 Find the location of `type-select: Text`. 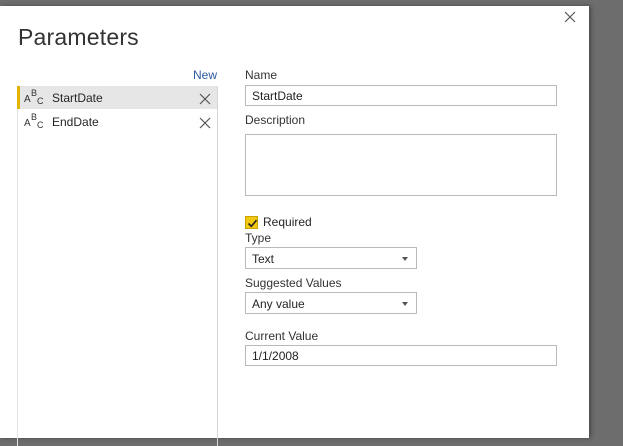

type-select: Text is located at coordinates (331, 258).